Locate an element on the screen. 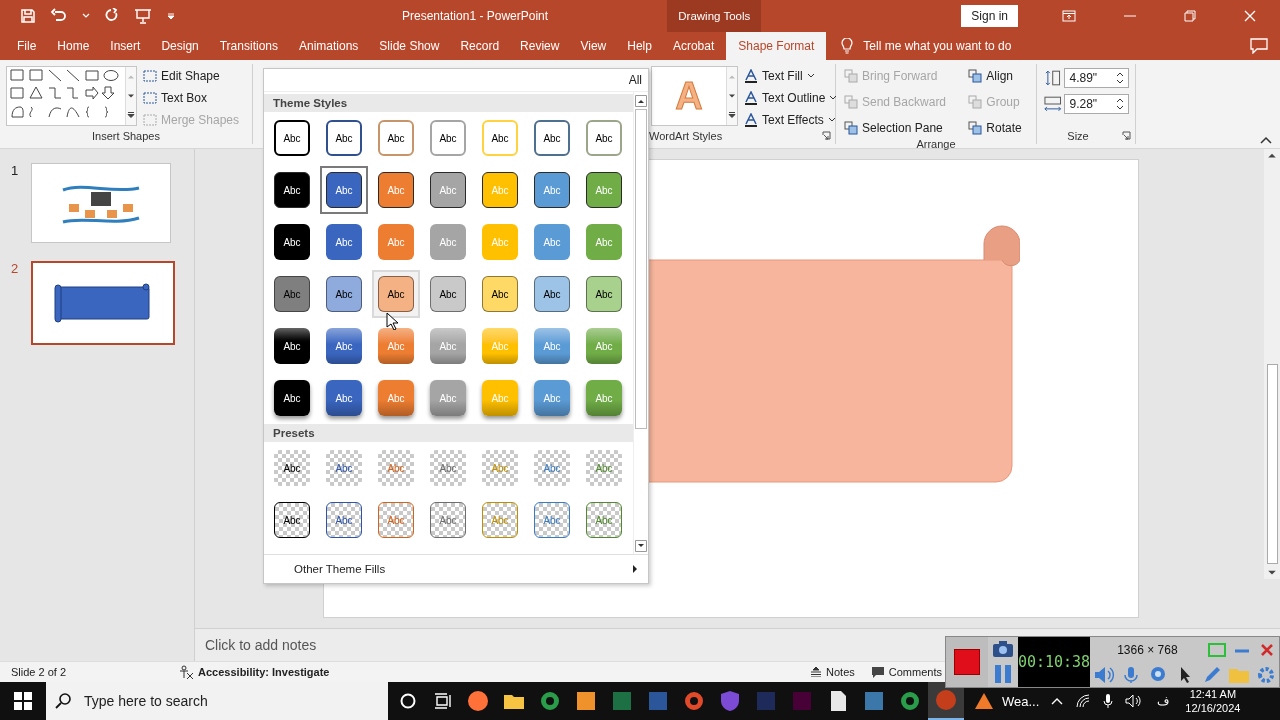 The height and width of the screenshot is (720, 1280). ribbon-command: Align is located at coordinates (999, 75).